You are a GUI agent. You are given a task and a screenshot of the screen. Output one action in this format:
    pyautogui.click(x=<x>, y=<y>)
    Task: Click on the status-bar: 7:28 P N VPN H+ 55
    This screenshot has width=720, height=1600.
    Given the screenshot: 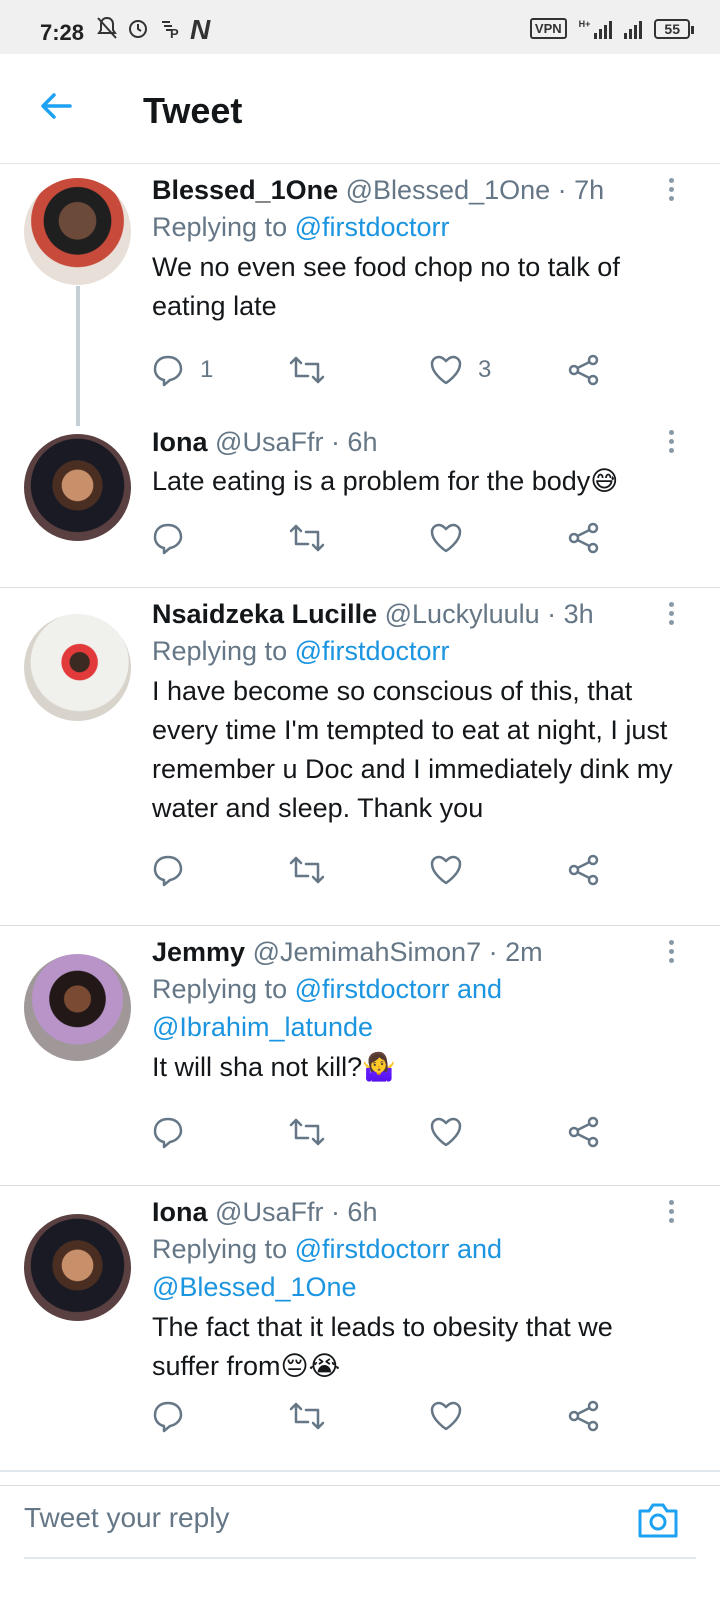 What is the action you would take?
    pyautogui.click(x=360, y=27)
    